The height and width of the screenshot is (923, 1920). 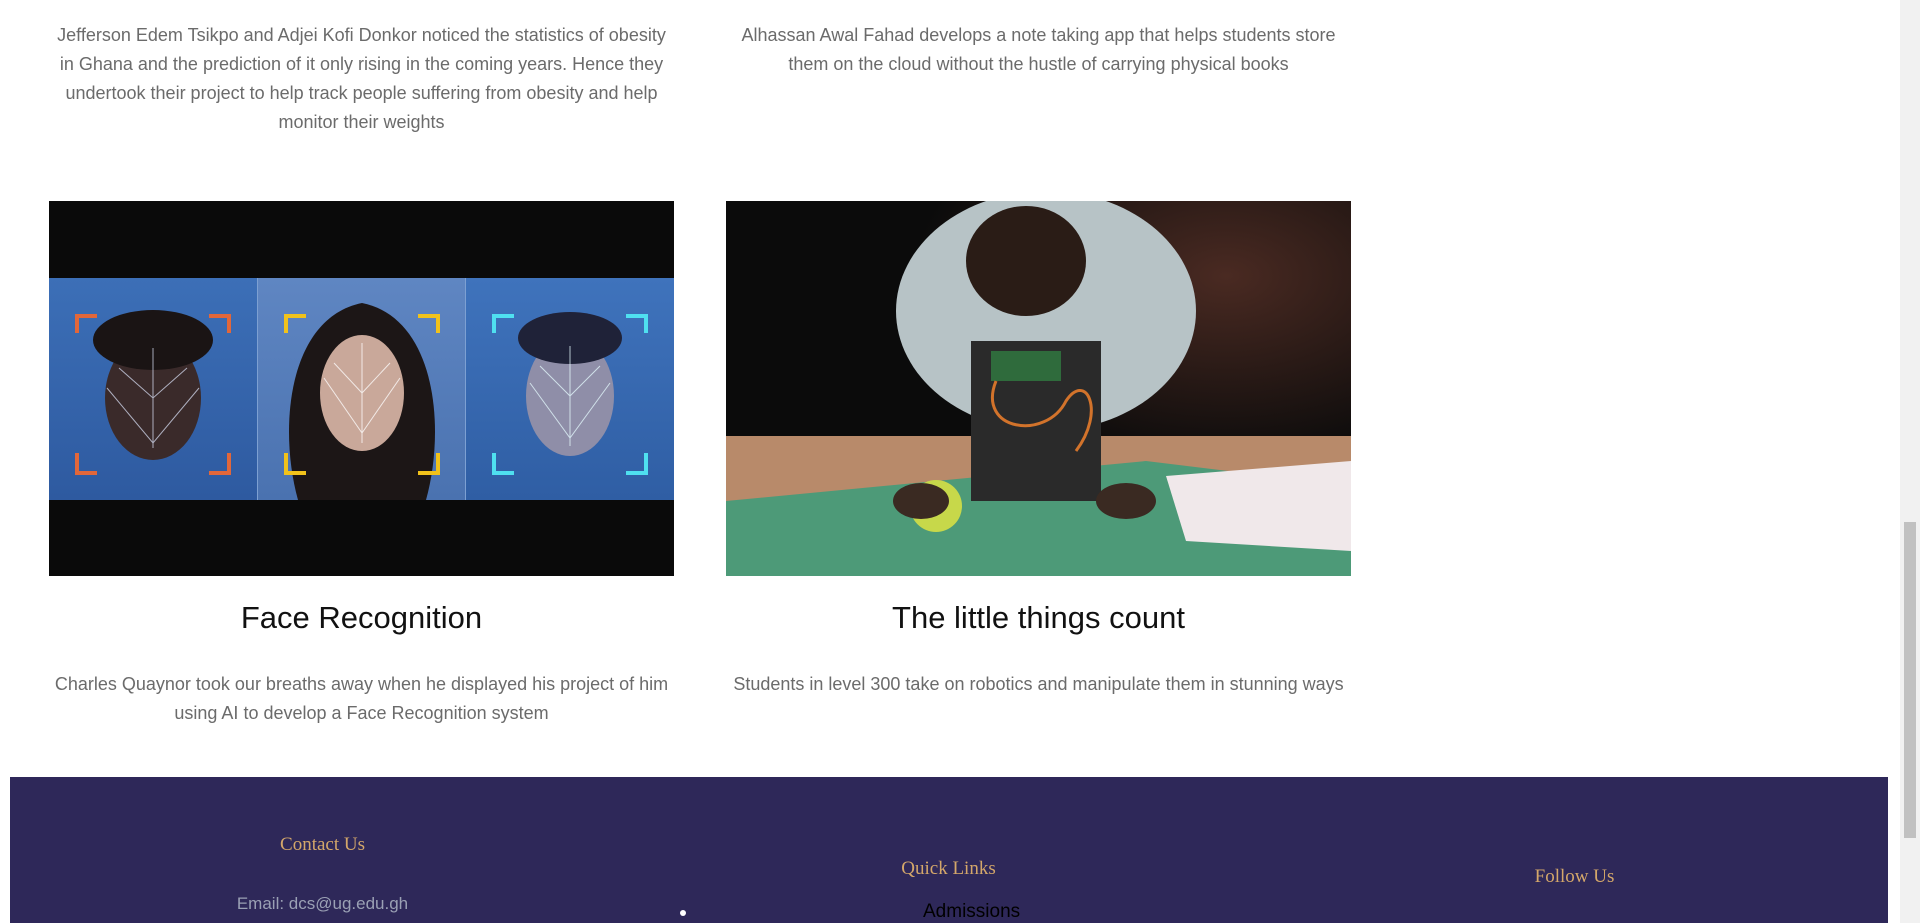 I want to click on contact-us-heading: Contact Us, so click(x=322, y=844).